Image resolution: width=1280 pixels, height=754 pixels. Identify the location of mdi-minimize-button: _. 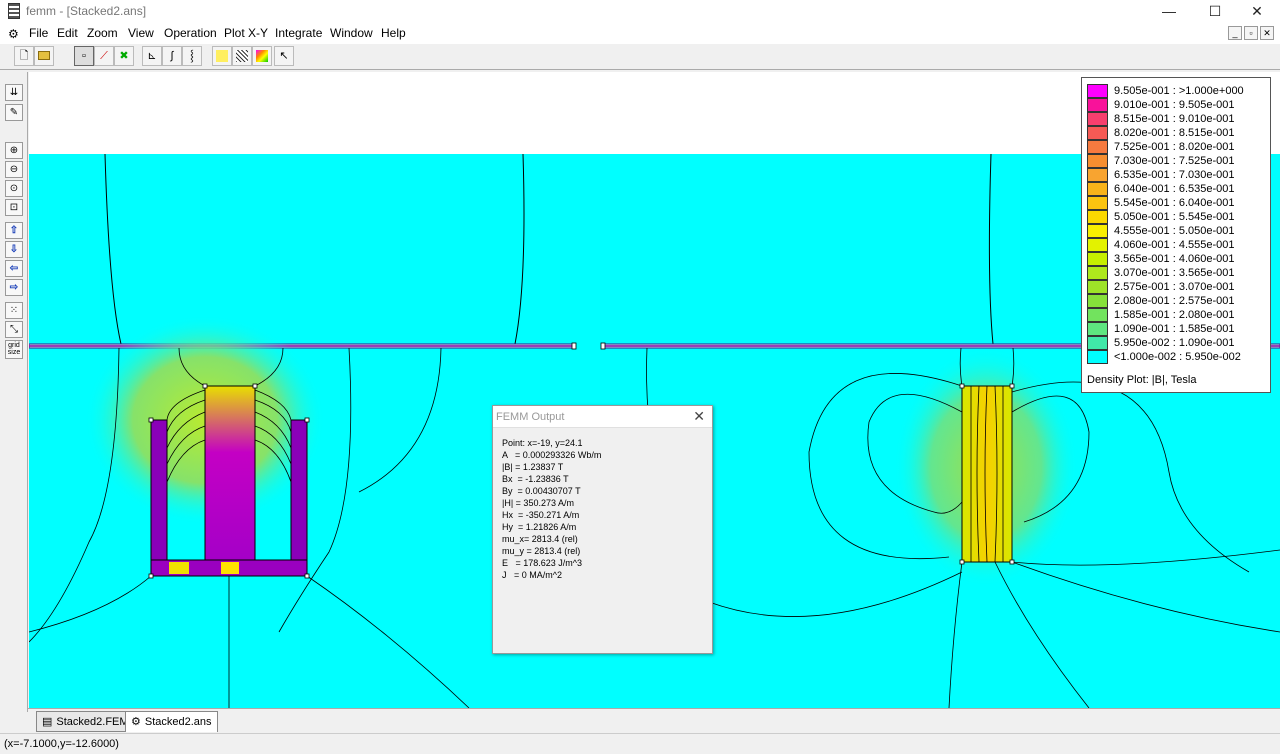
(1235, 33).